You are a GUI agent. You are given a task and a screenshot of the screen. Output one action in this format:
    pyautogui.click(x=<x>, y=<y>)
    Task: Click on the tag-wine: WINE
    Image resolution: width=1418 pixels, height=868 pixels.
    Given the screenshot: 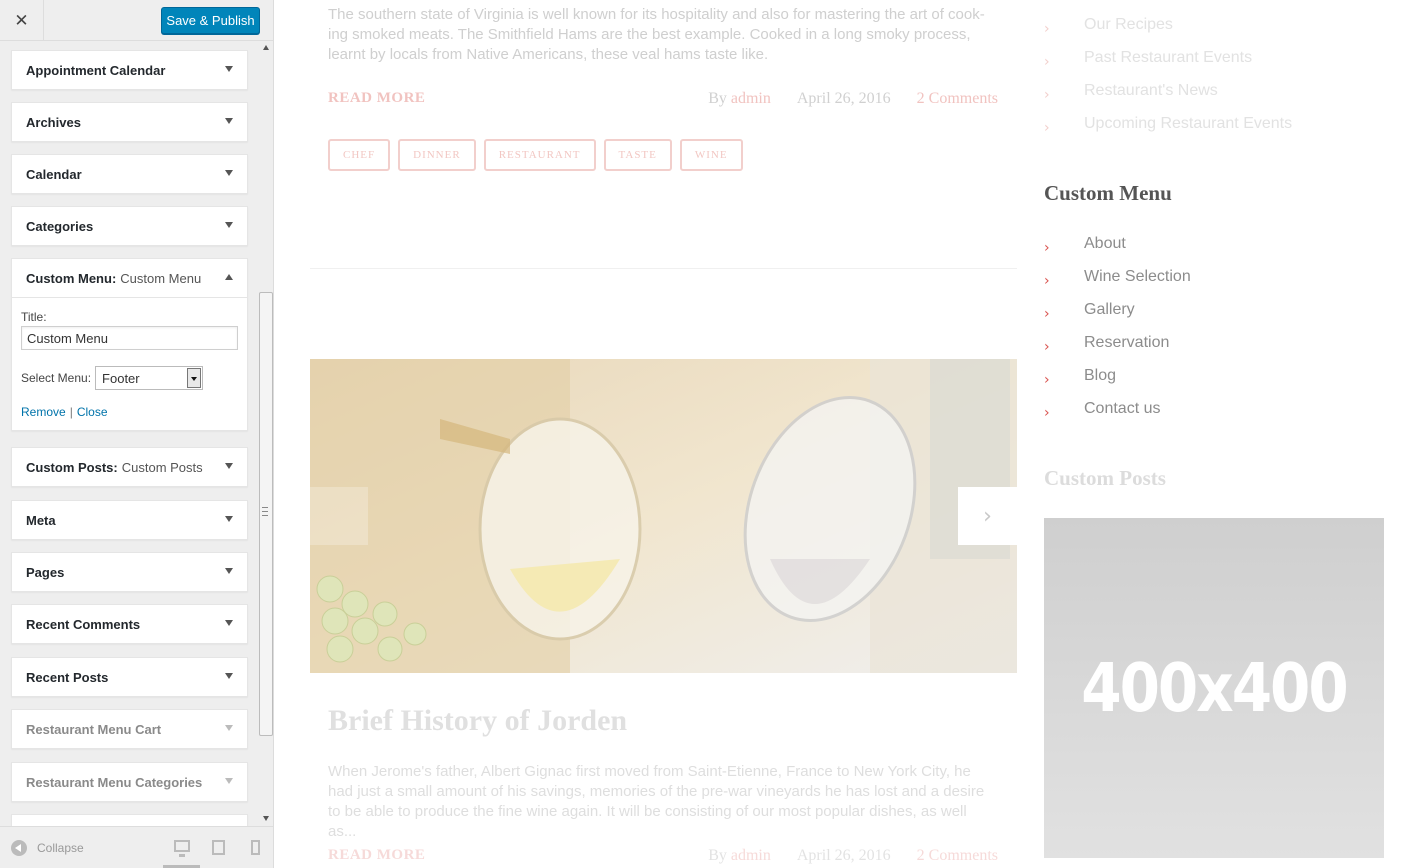 What is the action you would take?
    pyautogui.click(x=711, y=155)
    